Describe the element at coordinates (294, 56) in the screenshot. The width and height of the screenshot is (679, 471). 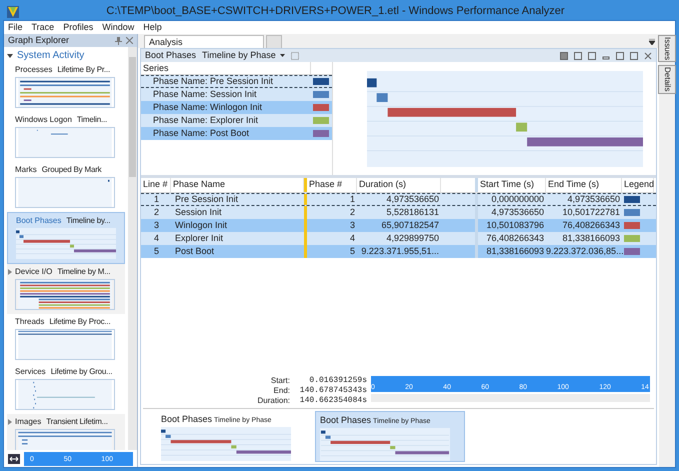
I see `fullscreen-icon` at that location.